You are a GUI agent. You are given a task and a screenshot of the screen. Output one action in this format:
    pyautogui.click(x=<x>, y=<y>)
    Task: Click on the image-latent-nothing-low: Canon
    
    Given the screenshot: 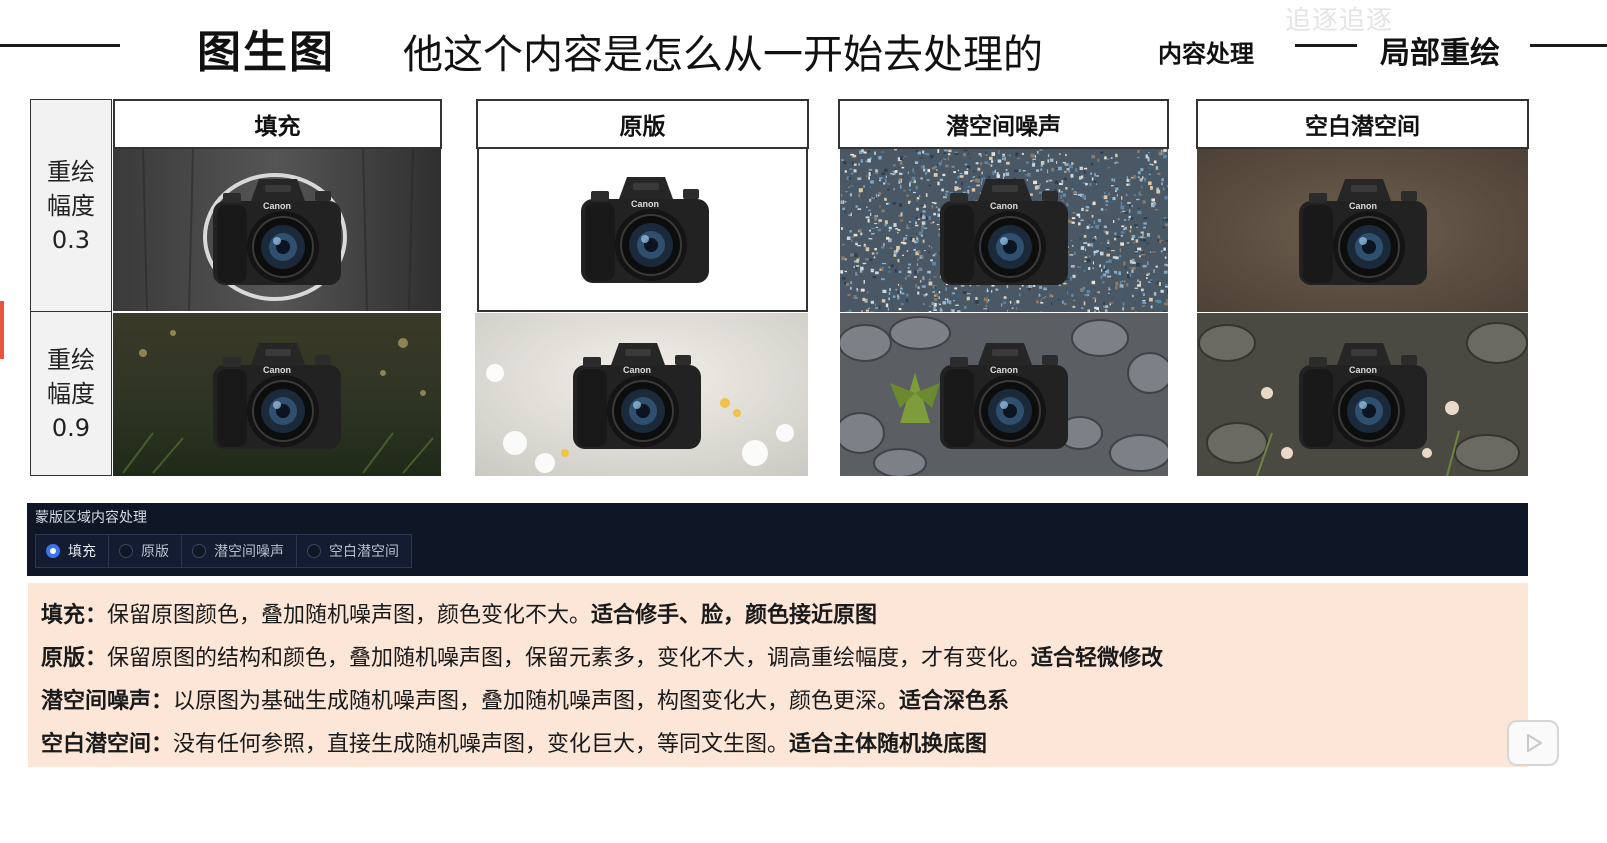 What is the action you would take?
    pyautogui.click(x=1362, y=230)
    